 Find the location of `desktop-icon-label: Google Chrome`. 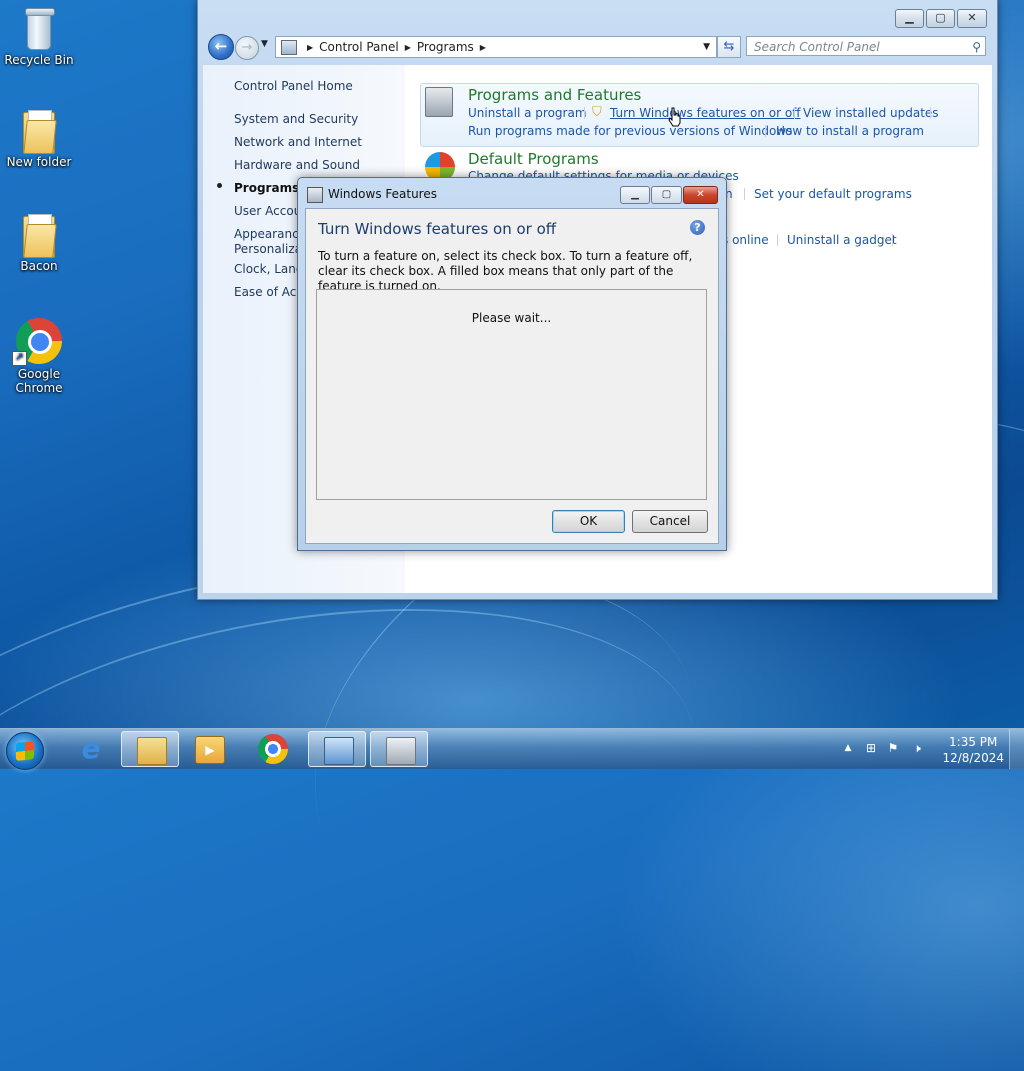

desktop-icon-label: Google Chrome is located at coordinates (39, 381).